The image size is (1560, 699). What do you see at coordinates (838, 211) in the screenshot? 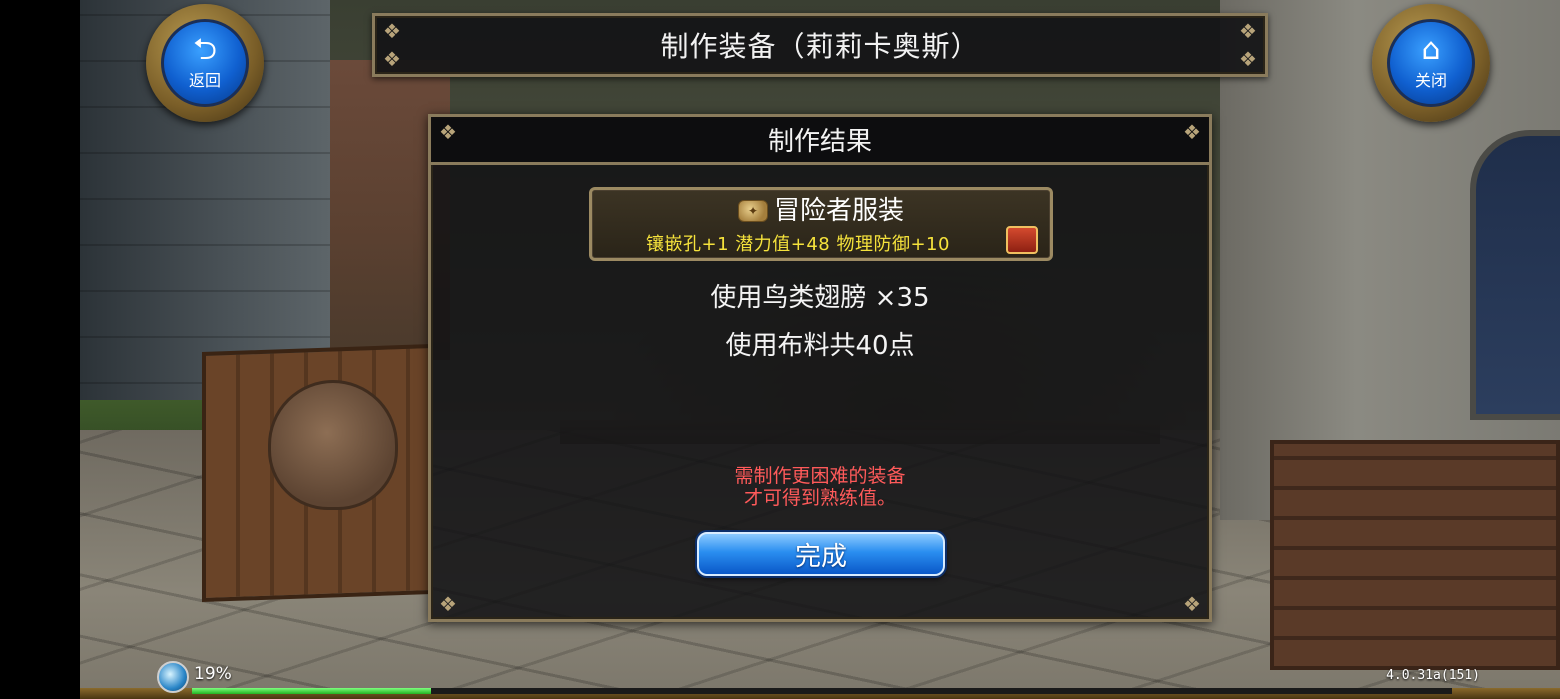
I see `item-name: 冒险者服装` at bounding box center [838, 211].